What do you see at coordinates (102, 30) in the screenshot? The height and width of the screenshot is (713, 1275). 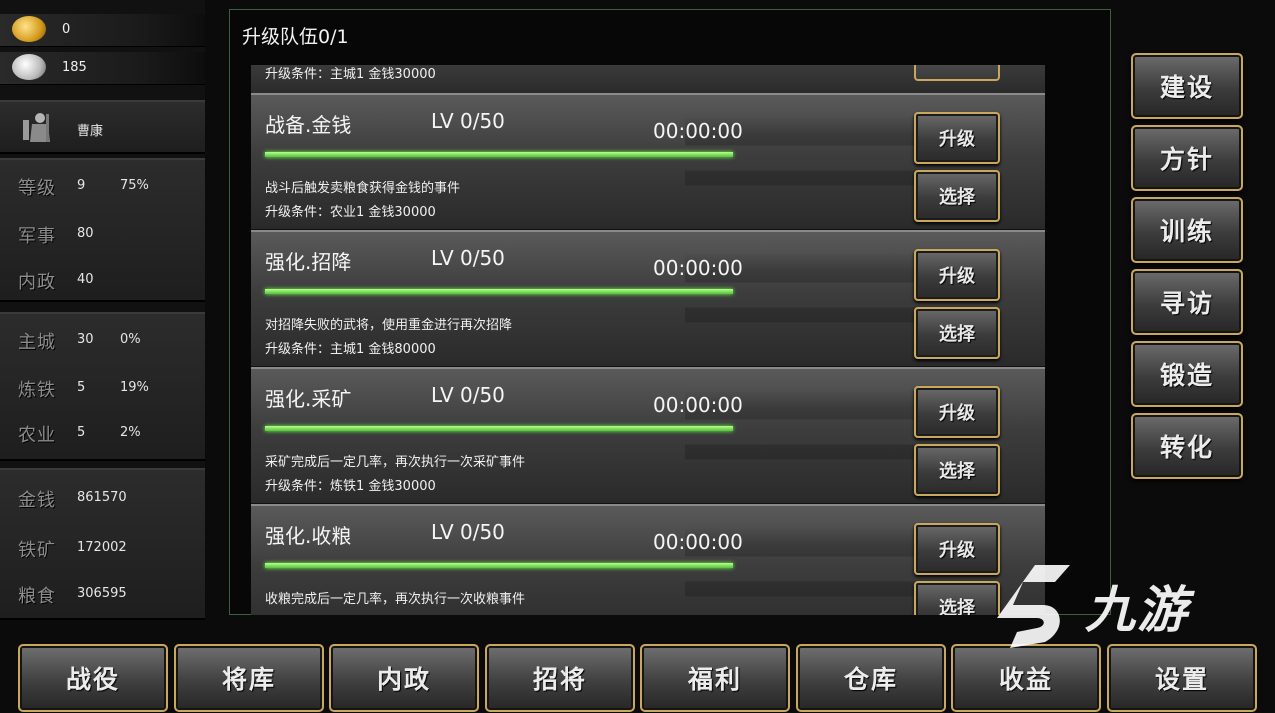 I see `gold-ingot-row: 0` at bounding box center [102, 30].